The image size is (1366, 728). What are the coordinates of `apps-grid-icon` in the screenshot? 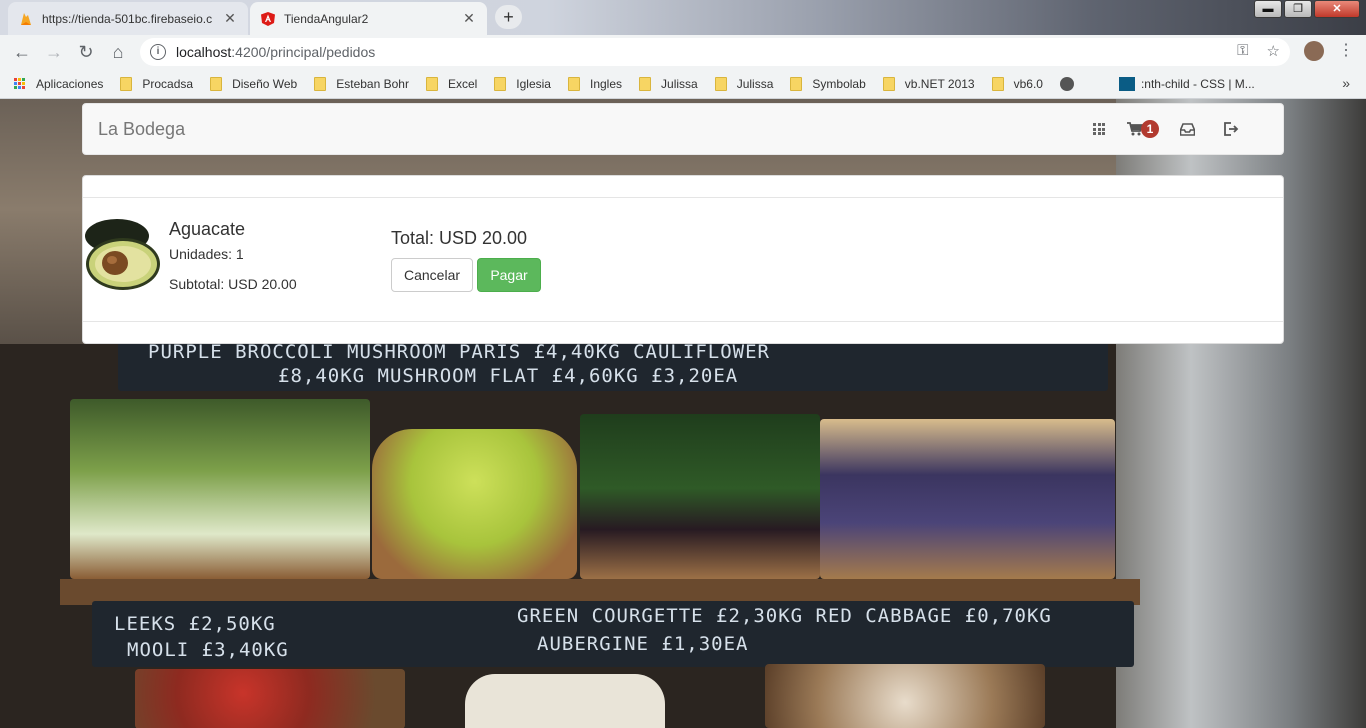 It's located at (20, 83).